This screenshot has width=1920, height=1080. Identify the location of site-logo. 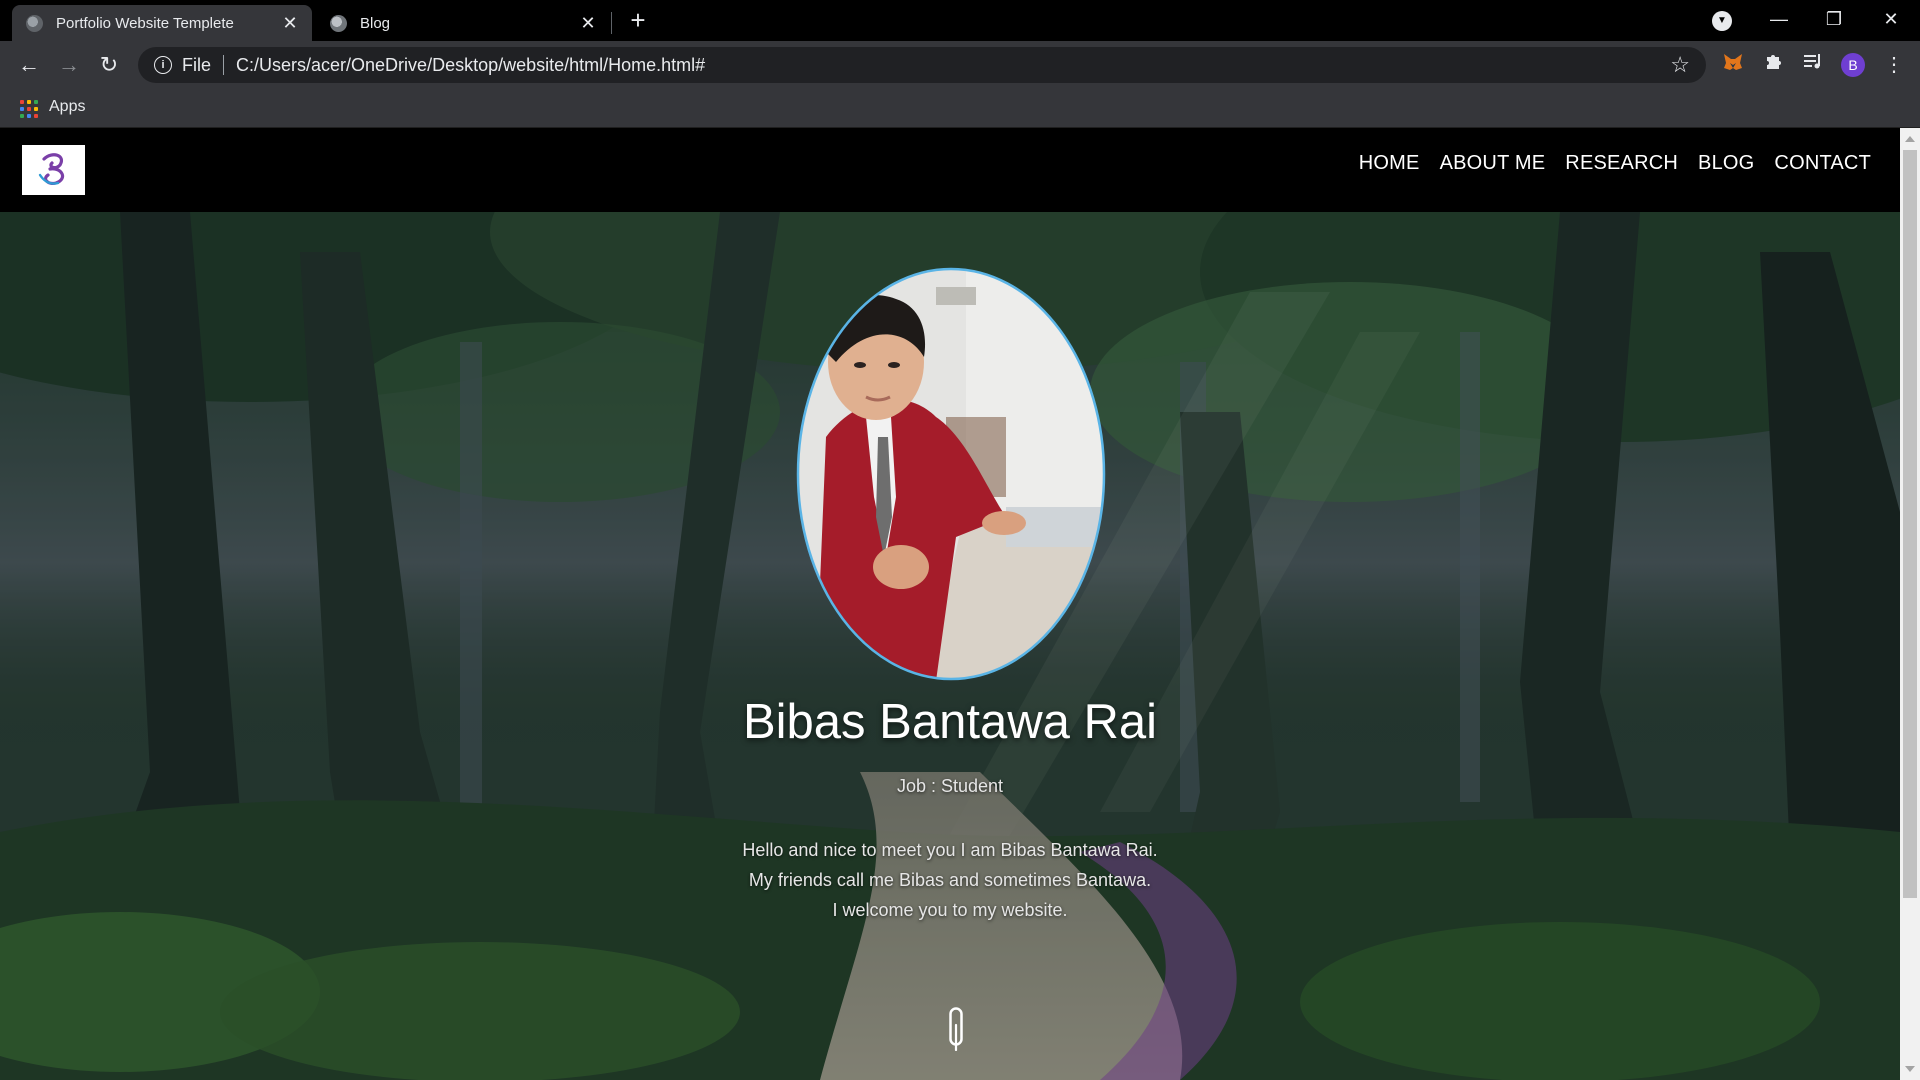
(53, 170).